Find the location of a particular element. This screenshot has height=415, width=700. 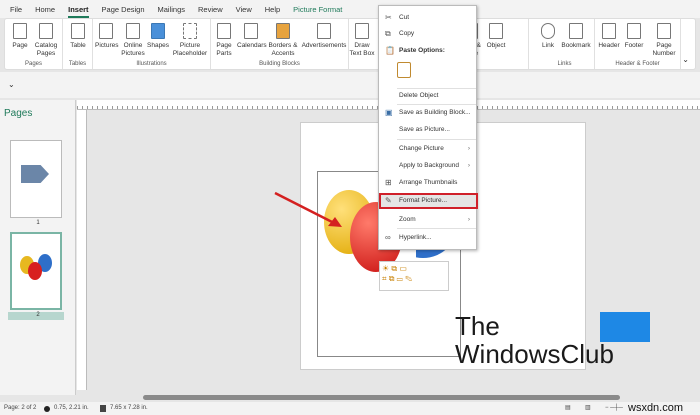

pictures-button: Pictures is located at coordinates (106, 36).